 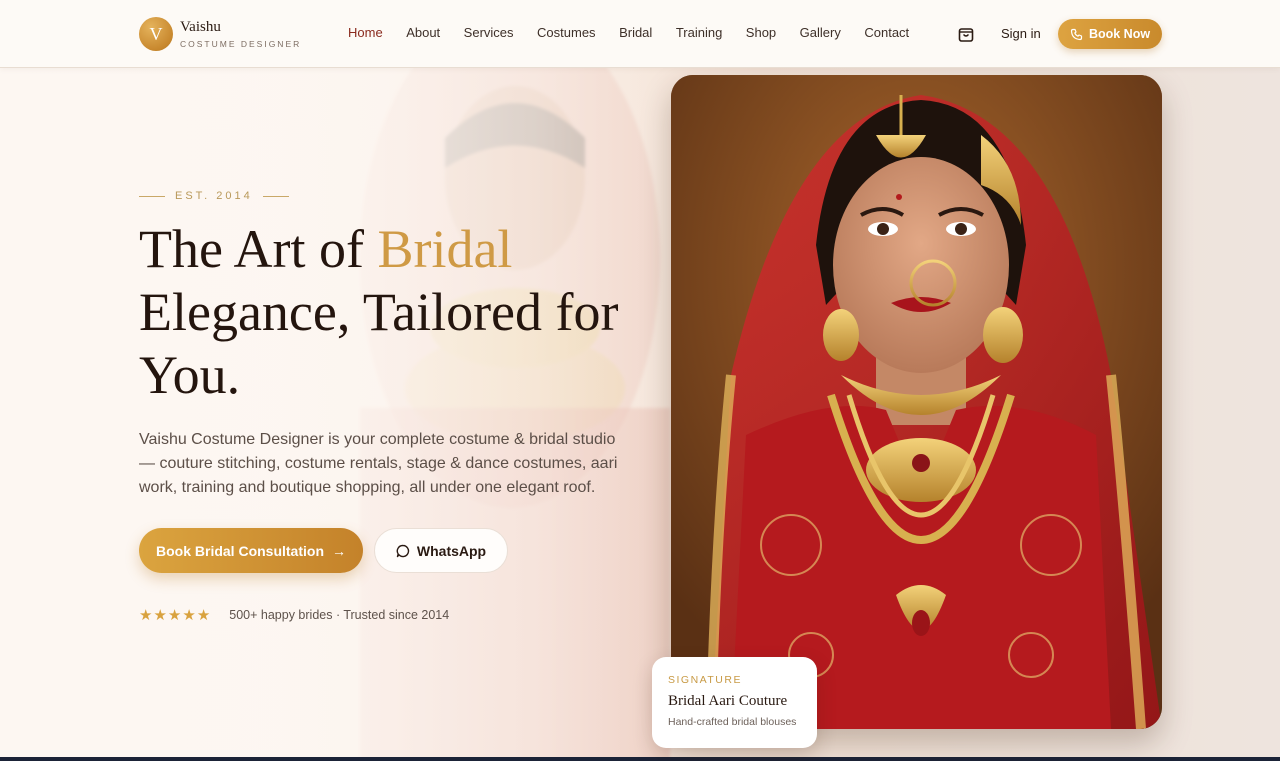 What do you see at coordinates (275, 196) in the screenshot?
I see `divider-right` at bounding box center [275, 196].